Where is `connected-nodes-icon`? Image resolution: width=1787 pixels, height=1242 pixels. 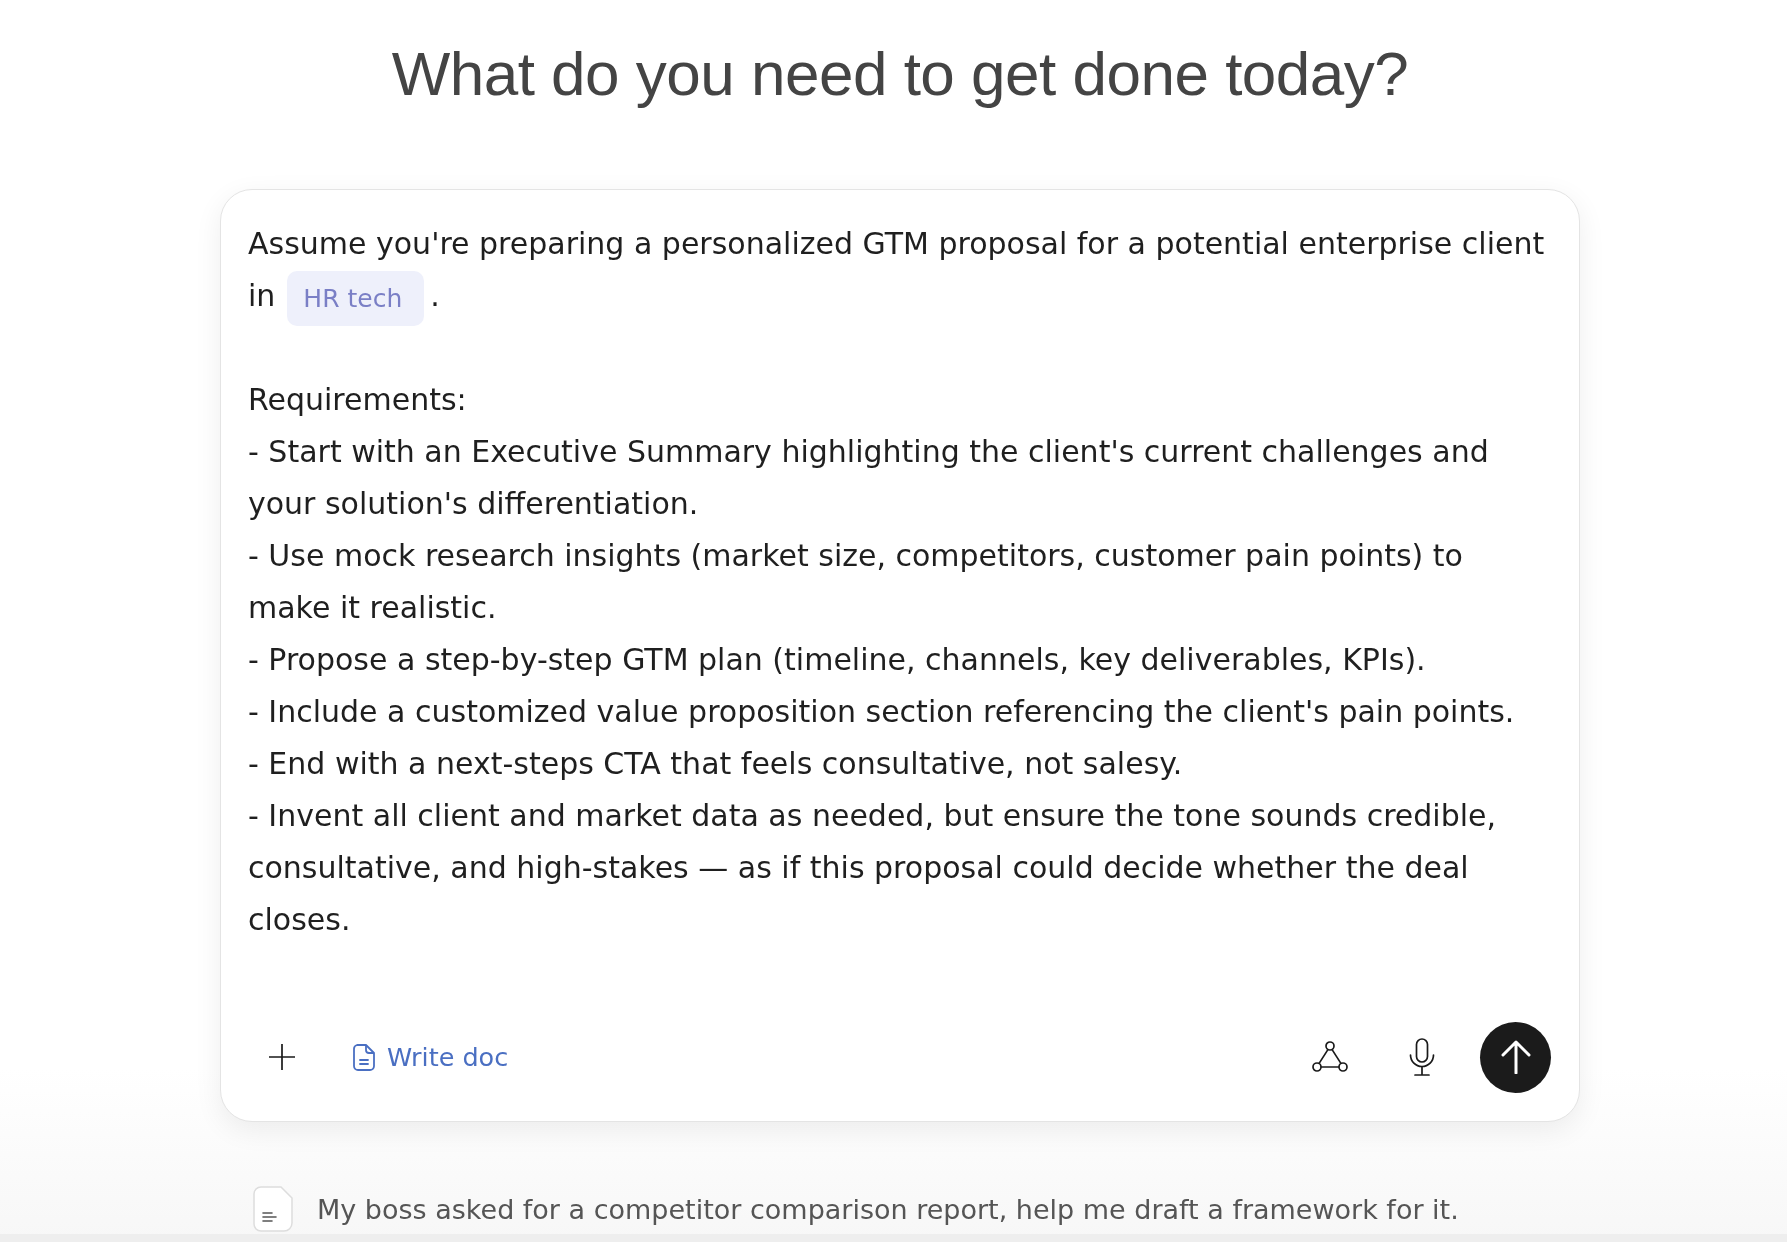 connected-nodes-icon is located at coordinates (1330, 1057).